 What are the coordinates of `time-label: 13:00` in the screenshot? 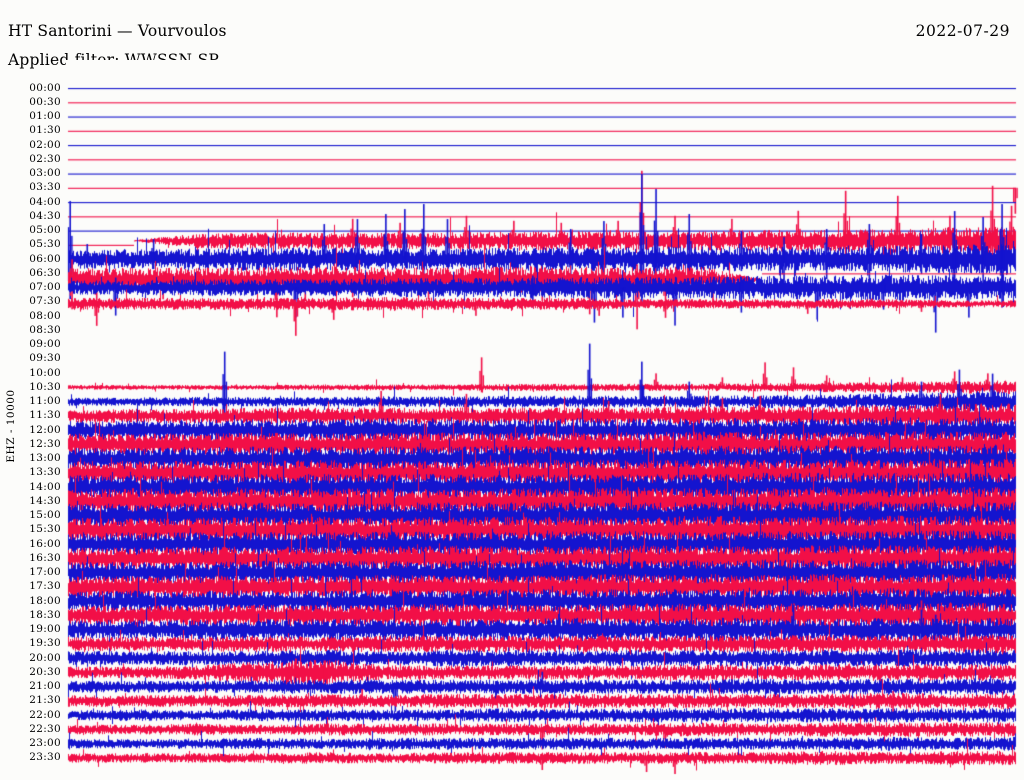 It's located at (45, 458).